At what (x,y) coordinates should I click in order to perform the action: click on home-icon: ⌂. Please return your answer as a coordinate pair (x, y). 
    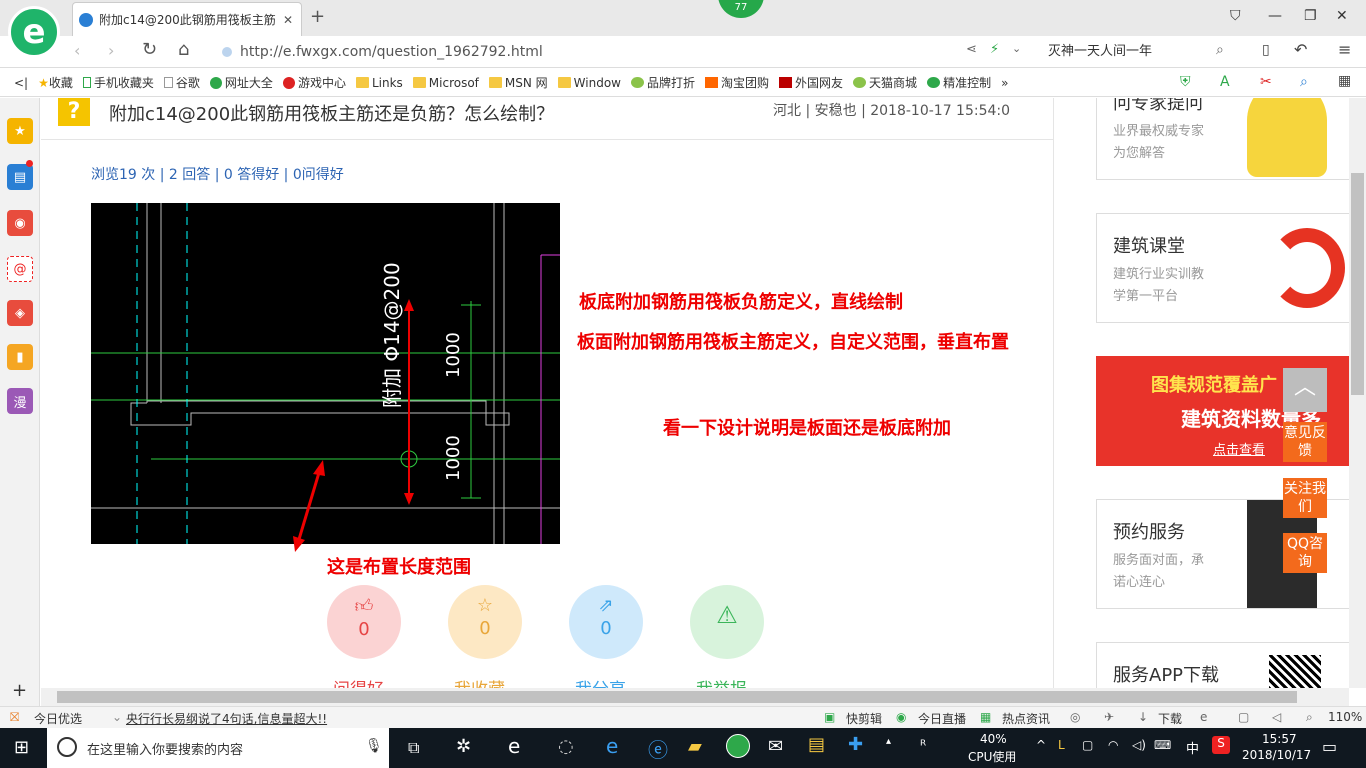
    Looking at the image, I should click on (183, 49).